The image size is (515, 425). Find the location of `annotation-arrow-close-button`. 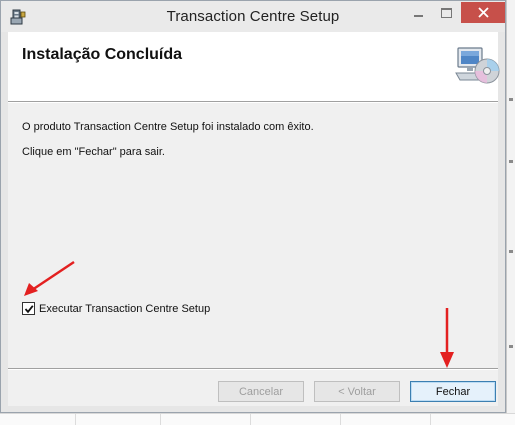

annotation-arrow-close-button is located at coordinates (447, 338).